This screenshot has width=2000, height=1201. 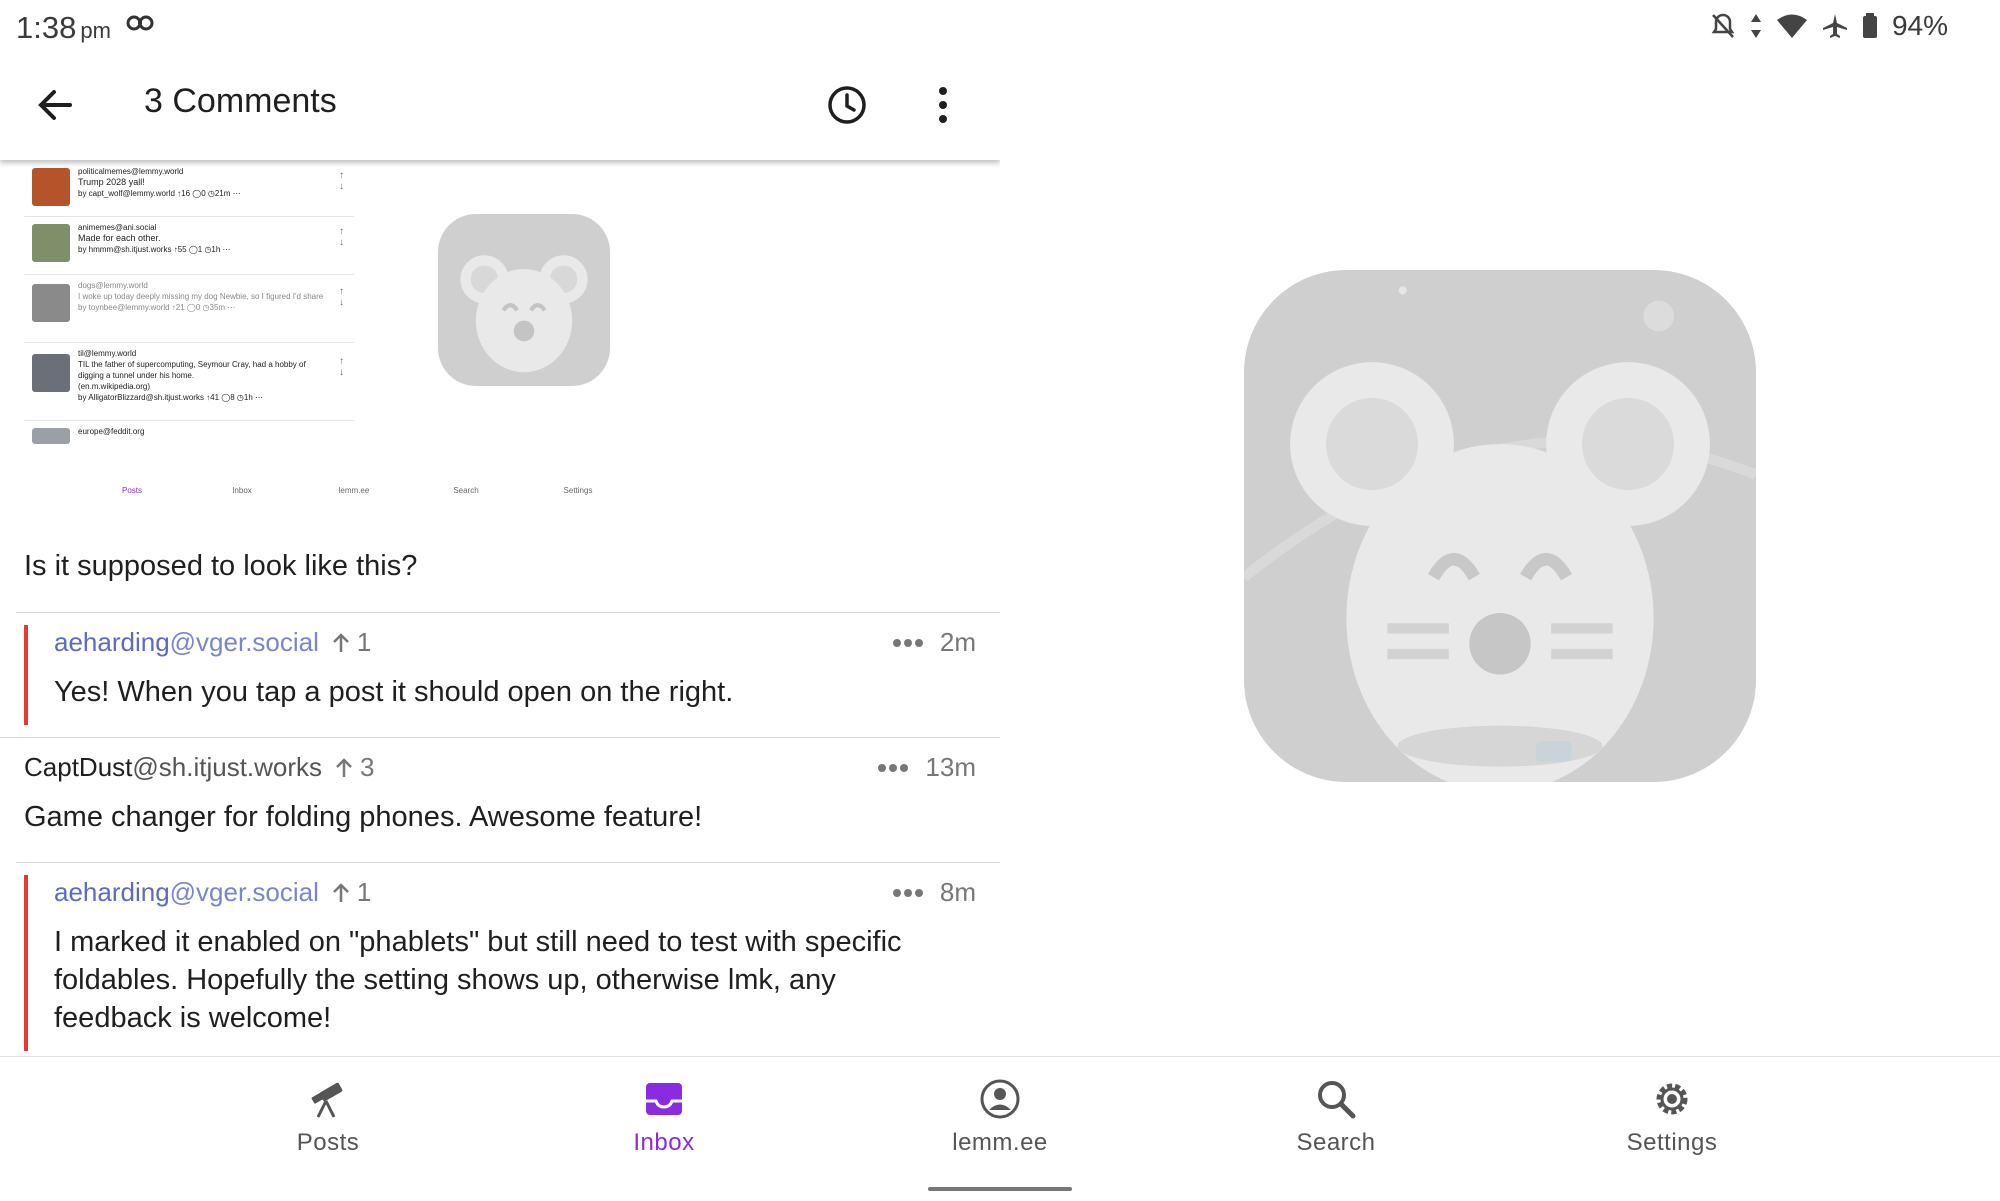 What do you see at coordinates (107, 353) in the screenshot?
I see `mini-community: til@lemmy.world` at bounding box center [107, 353].